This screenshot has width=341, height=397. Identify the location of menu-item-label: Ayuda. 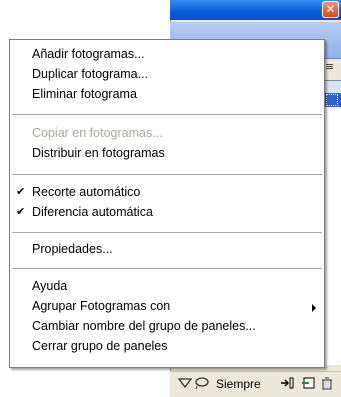
(50, 286).